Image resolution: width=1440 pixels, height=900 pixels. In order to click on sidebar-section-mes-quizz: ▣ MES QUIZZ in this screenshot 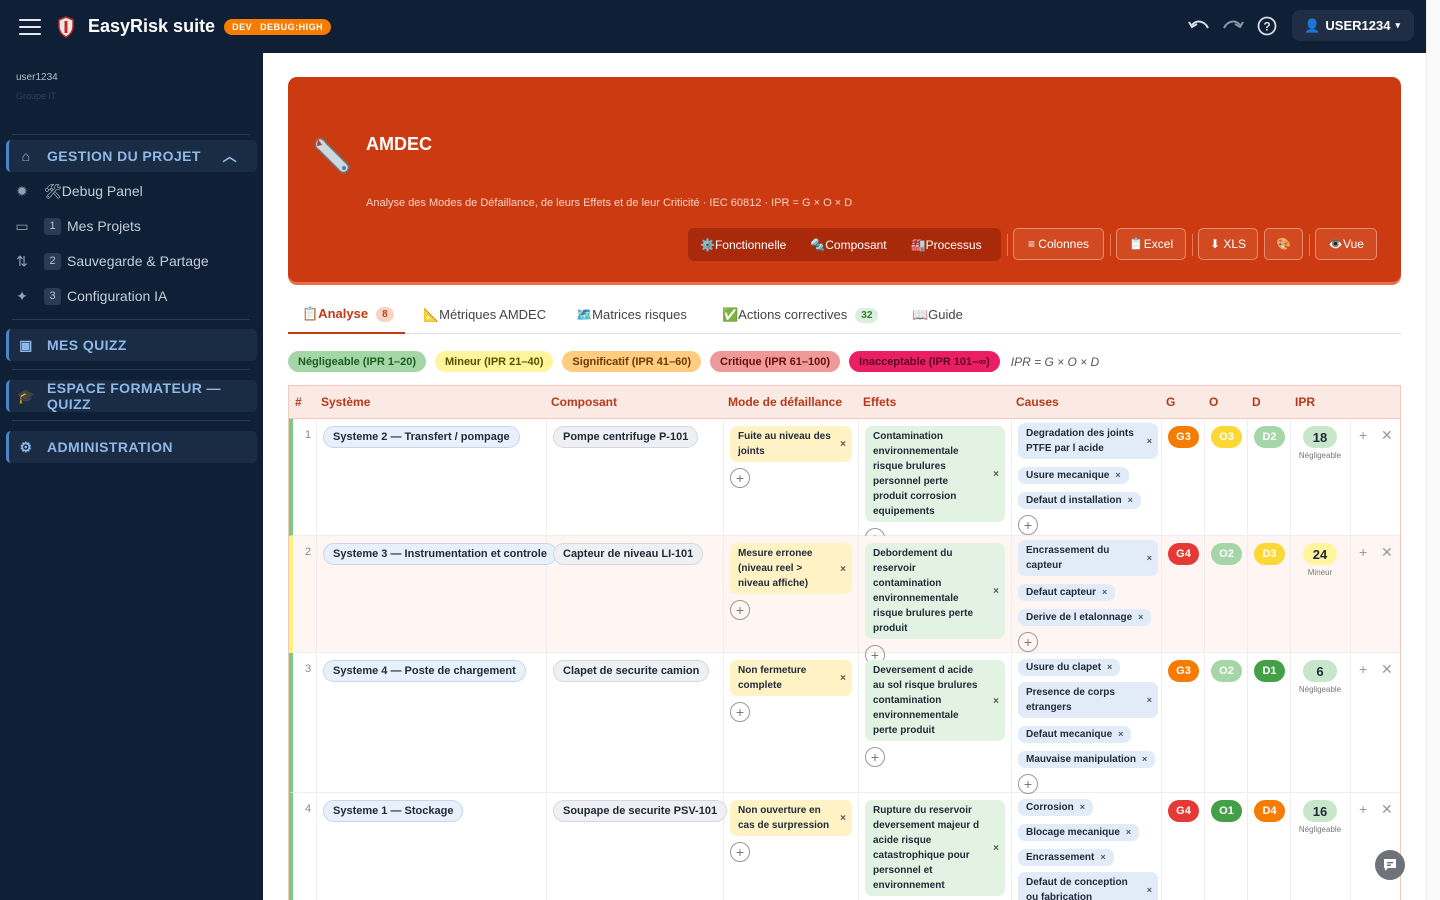, I will do `click(131, 345)`.